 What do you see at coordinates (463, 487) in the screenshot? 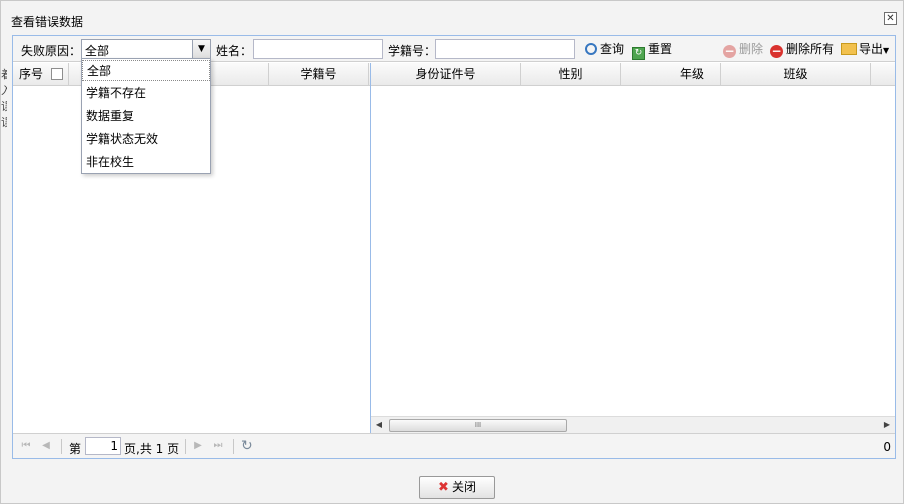
I see `close-button-label: 关闭` at bounding box center [463, 487].